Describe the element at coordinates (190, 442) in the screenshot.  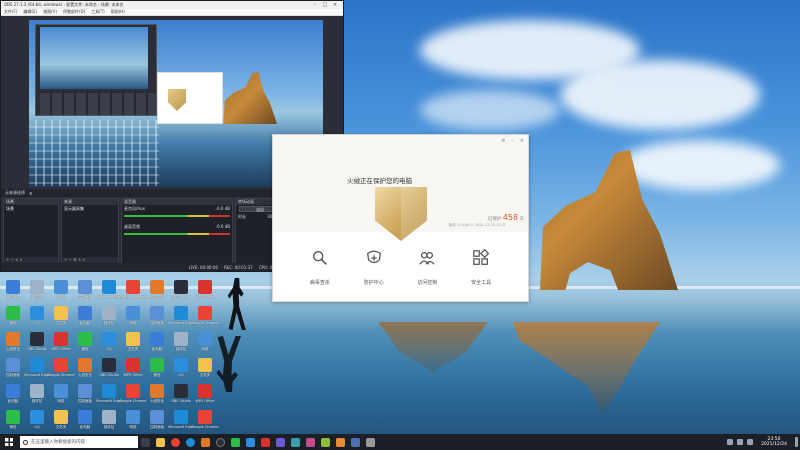
I see `edge-icon` at that location.